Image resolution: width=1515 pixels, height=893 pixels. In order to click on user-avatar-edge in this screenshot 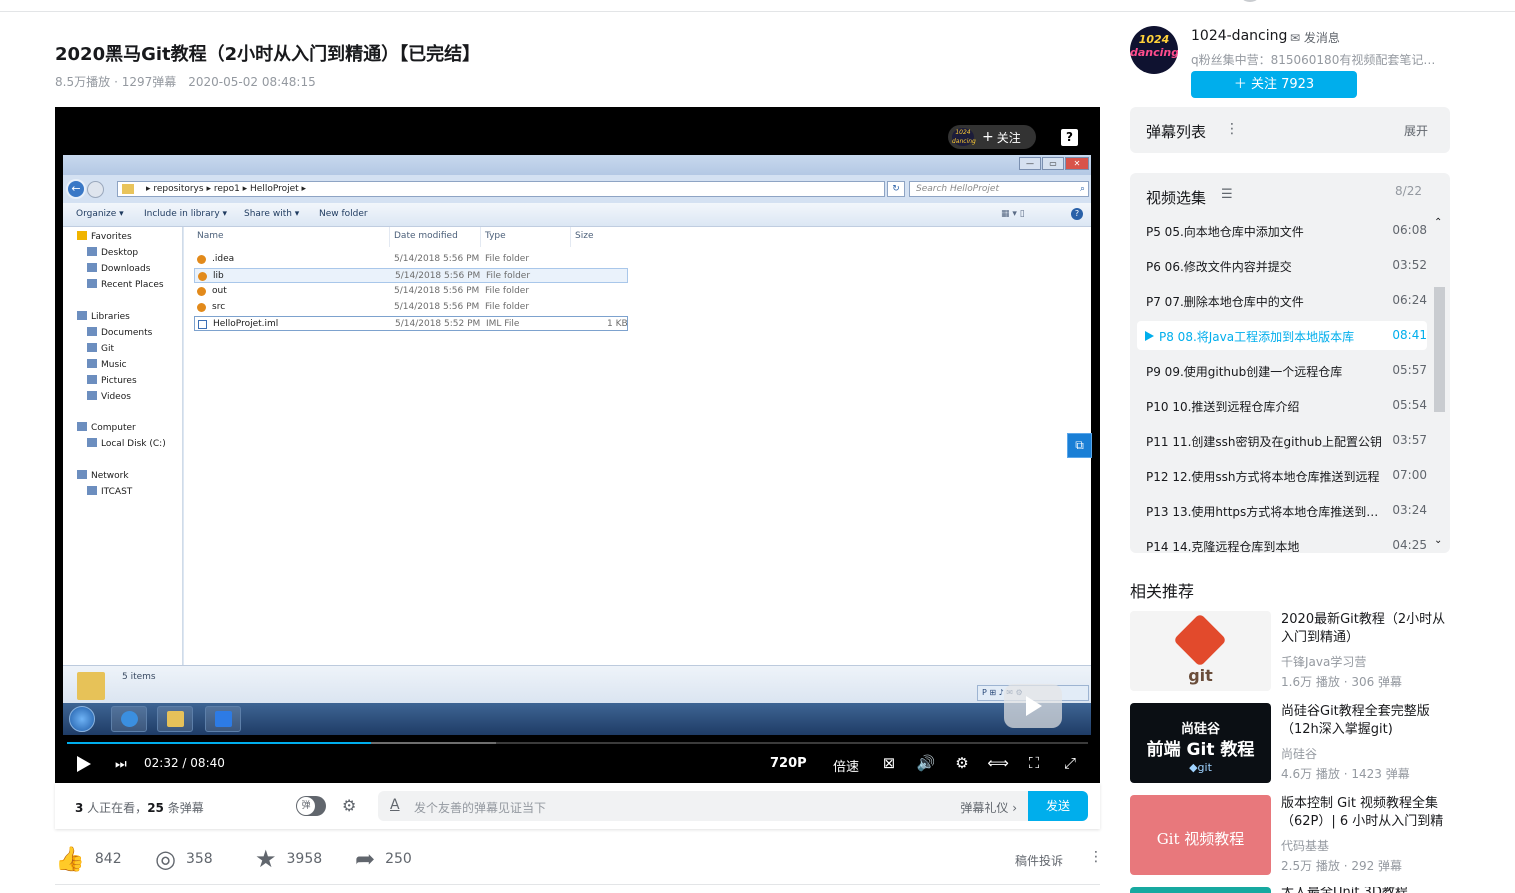, I will do `click(1250, 1)`.